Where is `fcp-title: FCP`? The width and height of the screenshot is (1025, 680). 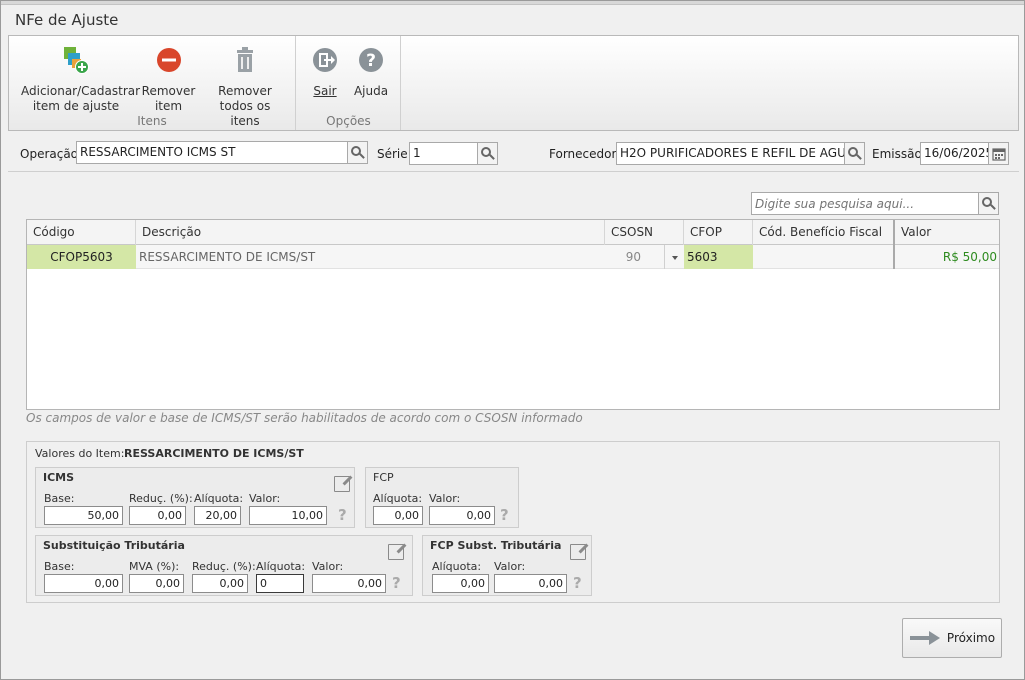
fcp-title: FCP is located at coordinates (383, 477).